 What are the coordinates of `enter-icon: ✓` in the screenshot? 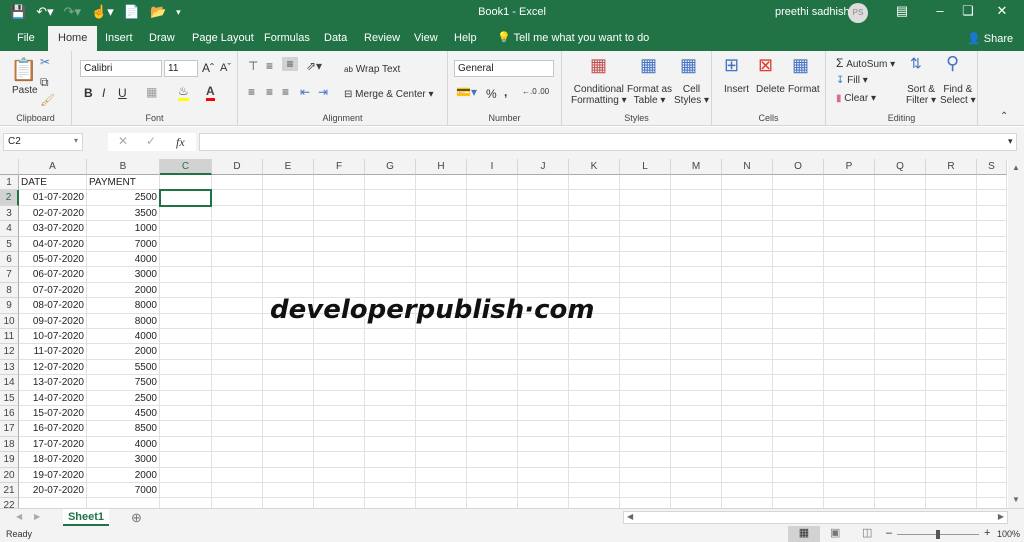 It's located at (151, 141).